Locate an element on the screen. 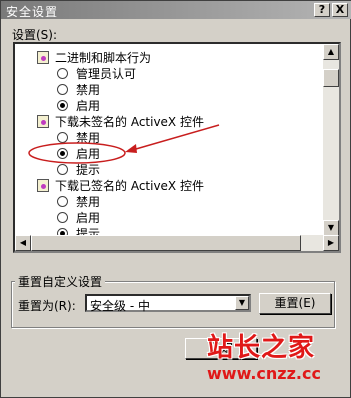  scroll-right-button: ▶ is located at coordinates (331, 243).